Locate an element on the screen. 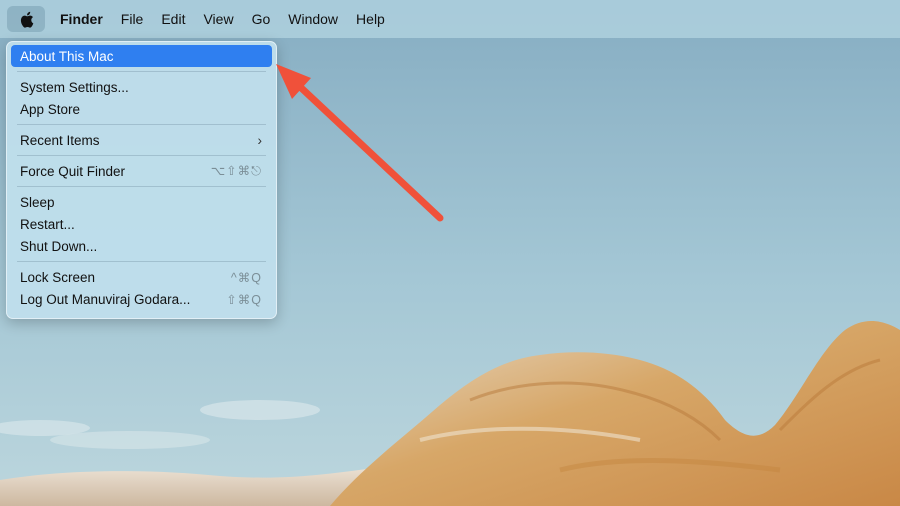  menu-item-label: Lock Screen is located at coordinates (58, 277).